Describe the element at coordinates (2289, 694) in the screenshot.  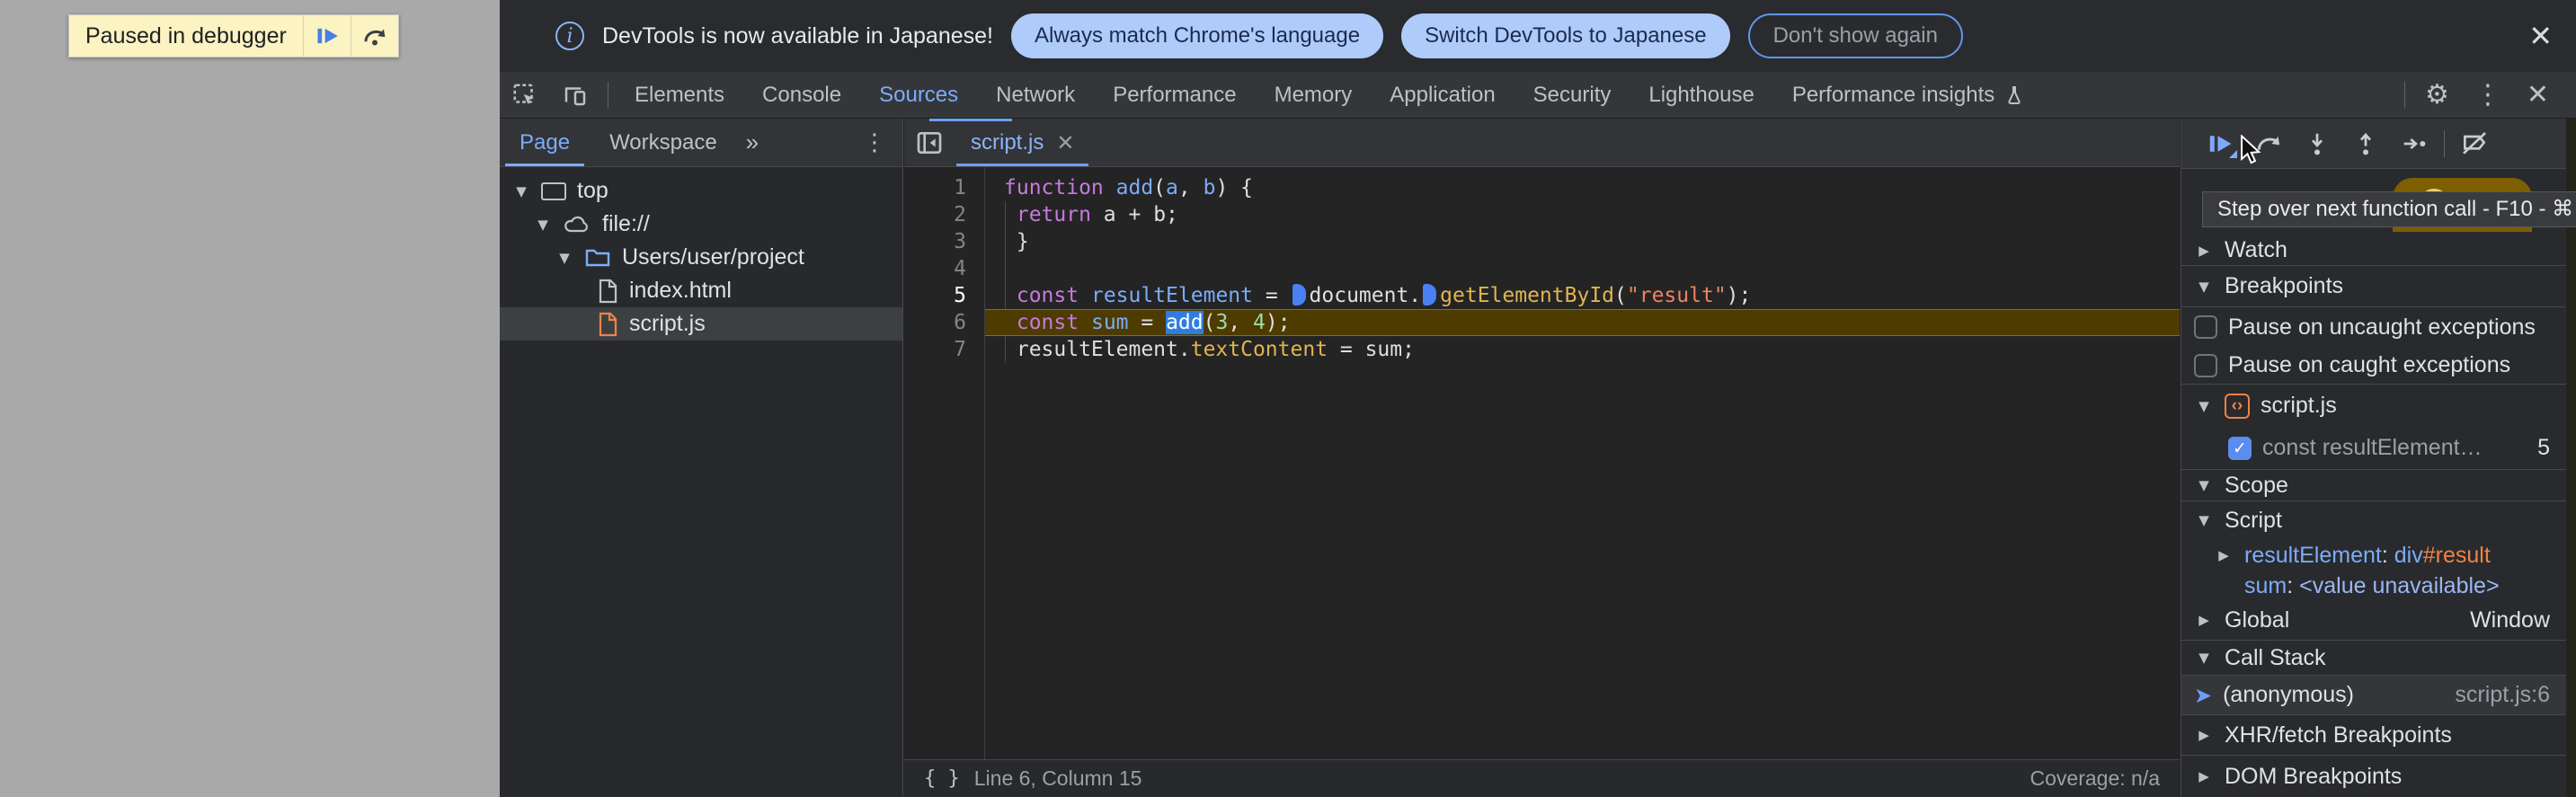
I see `frame-name: (anonymous)` at that location.